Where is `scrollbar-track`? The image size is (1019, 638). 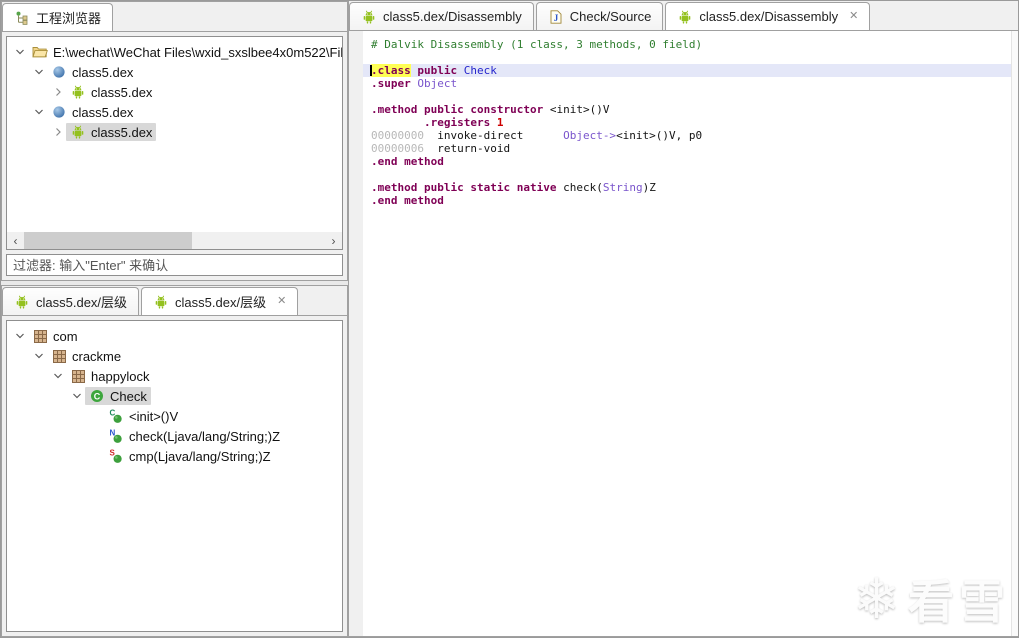
scrollbar-track is located at coordinates (174, 240).